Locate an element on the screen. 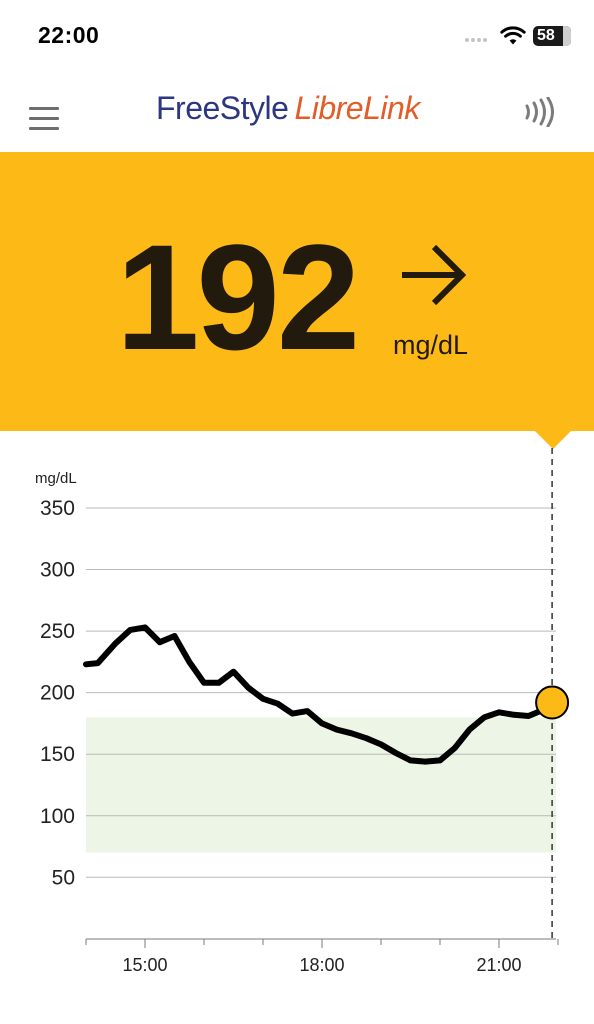 Image resolution: width=594 pixels, height=1024 pixels. x-tick-label-1800: 18:00 is located at coordinates (321, 965).